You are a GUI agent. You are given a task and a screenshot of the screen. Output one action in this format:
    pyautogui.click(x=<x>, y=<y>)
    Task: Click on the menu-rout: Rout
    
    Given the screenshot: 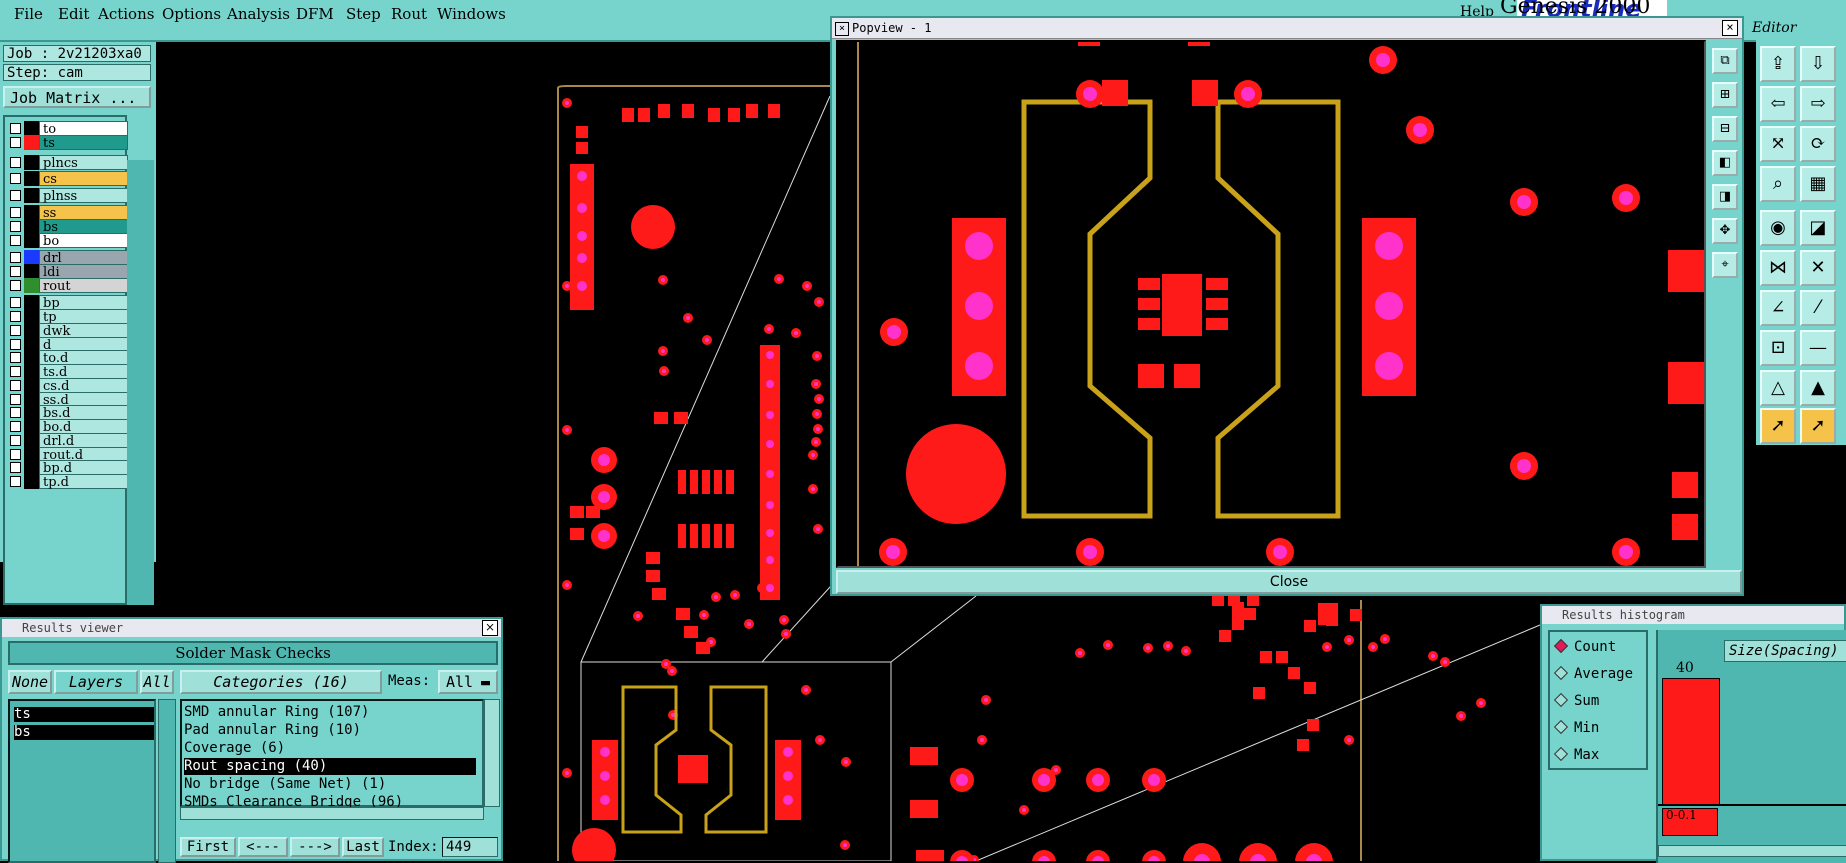 What is the action you would take?
    pyautogui.click(x=409, y=14)
    